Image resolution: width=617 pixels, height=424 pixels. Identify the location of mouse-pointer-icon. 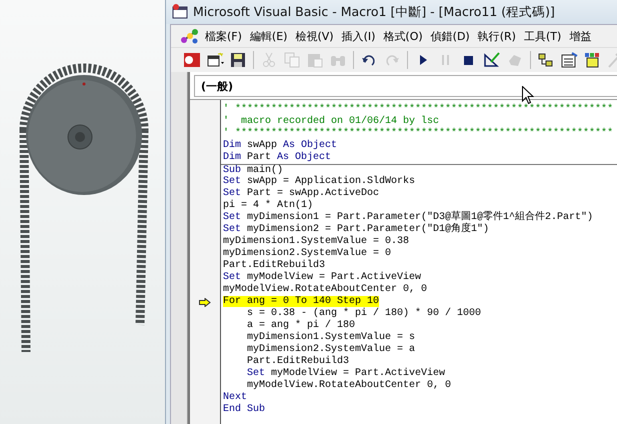
(528, 95).